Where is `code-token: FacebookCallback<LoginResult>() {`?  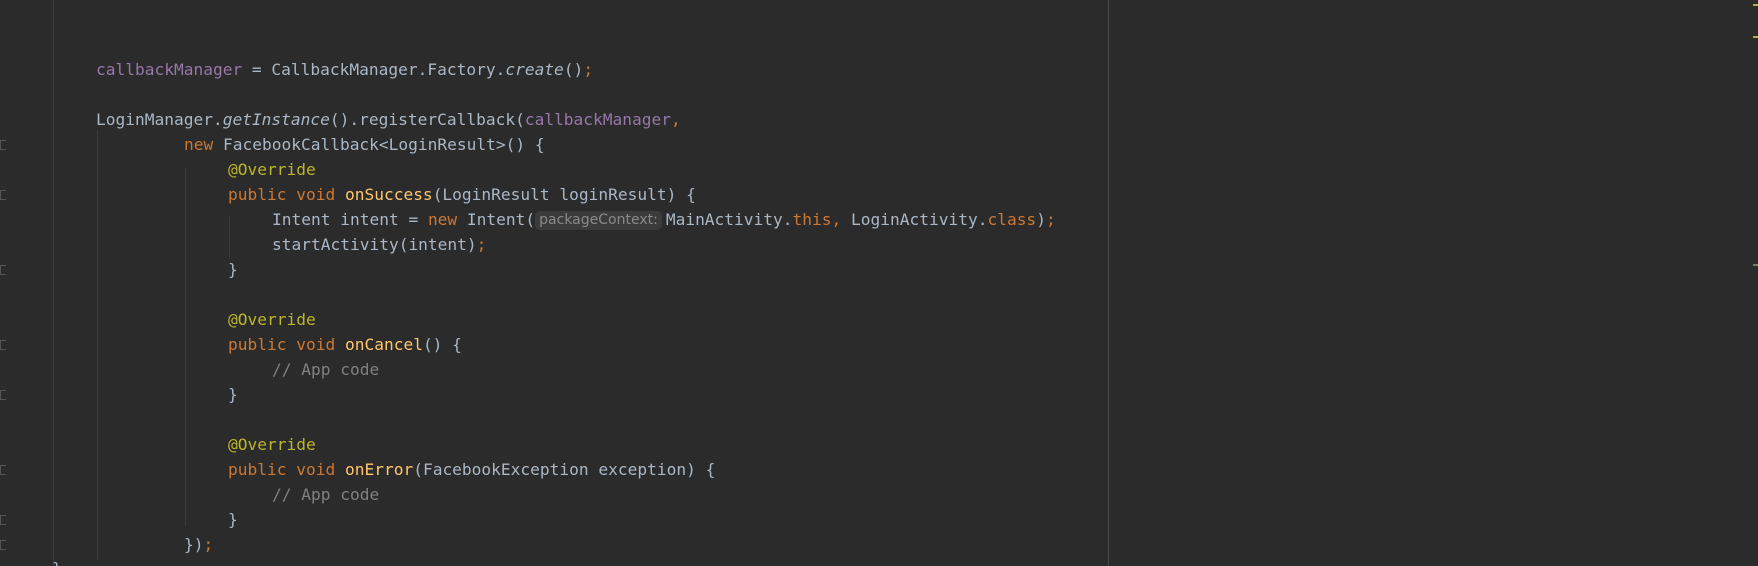
code-token: FacebookCallback<LoginResult>() { is located at coordinates (379, 144).